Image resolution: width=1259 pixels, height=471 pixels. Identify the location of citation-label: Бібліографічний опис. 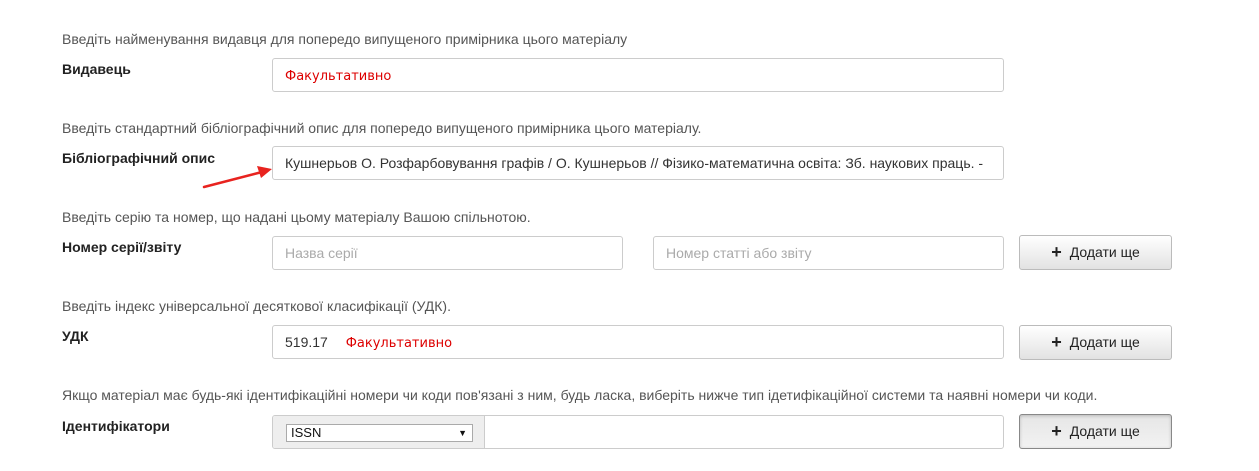
(138, 158).